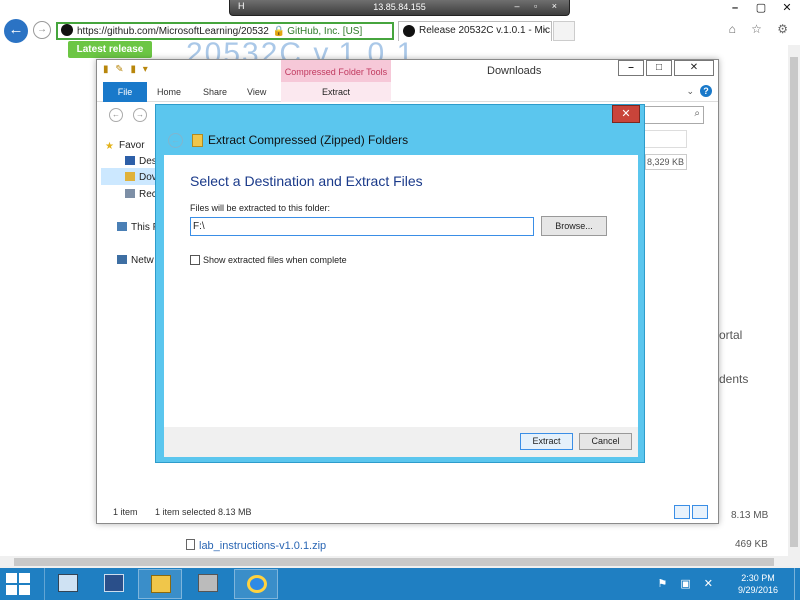 This screenshot has height=600, width=800. I want to click on sidebar-label-network: Netw, so click(142, 260).